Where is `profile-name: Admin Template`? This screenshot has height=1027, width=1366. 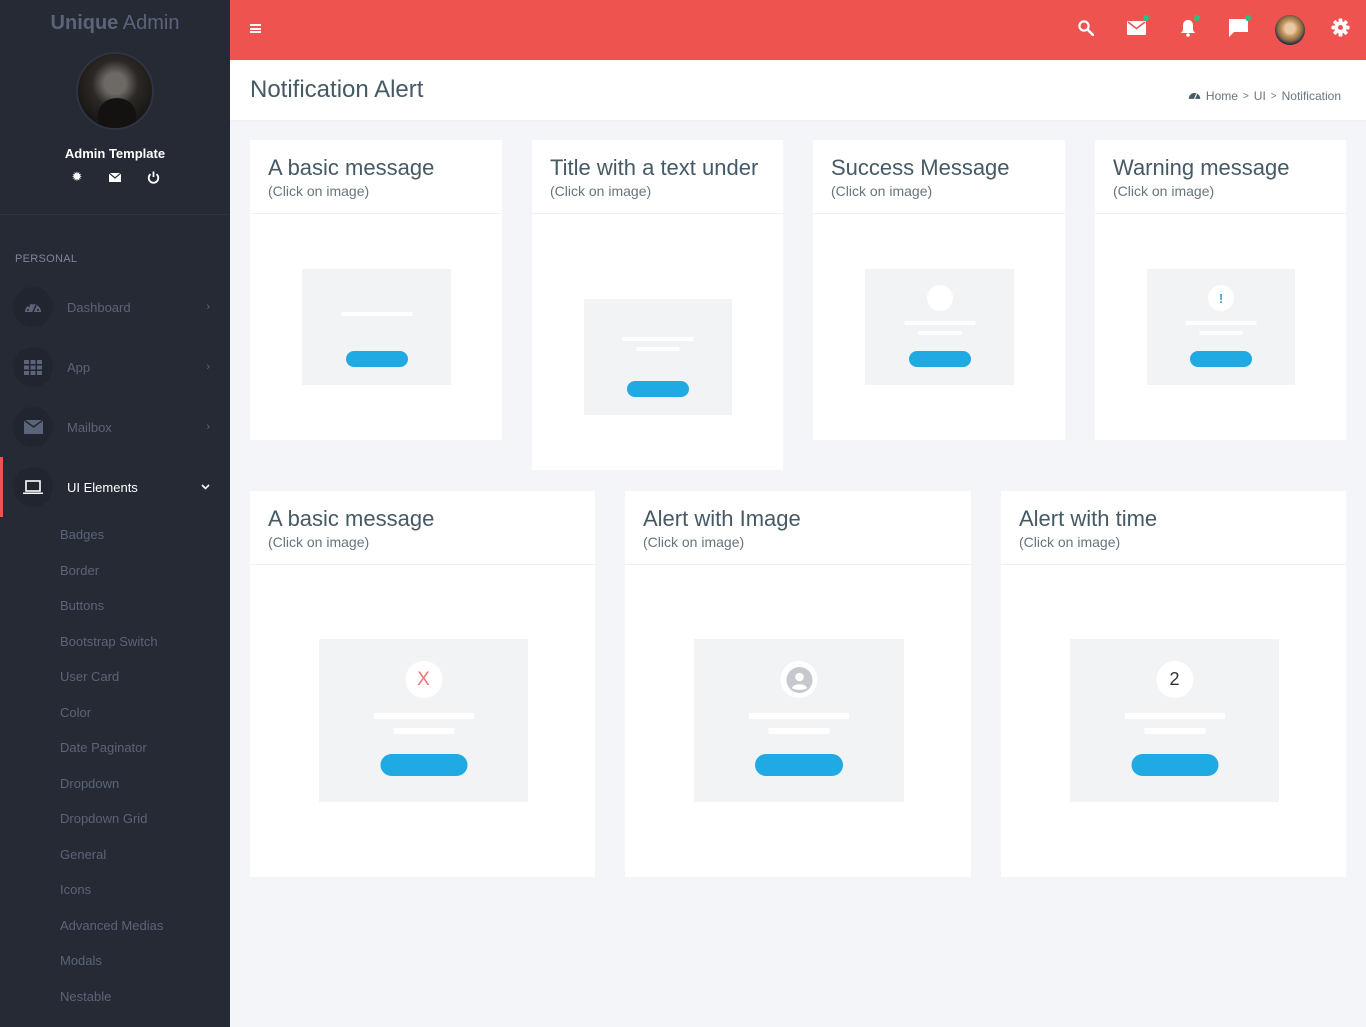 profile-name: Admin Template is located at coordinates (115, 153).